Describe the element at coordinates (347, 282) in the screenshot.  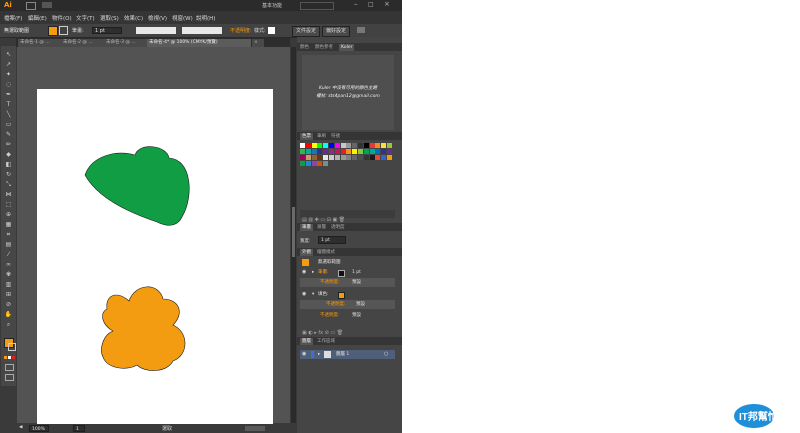
I see `appearance-opacity-row: 不透明度: 預設` at that location.